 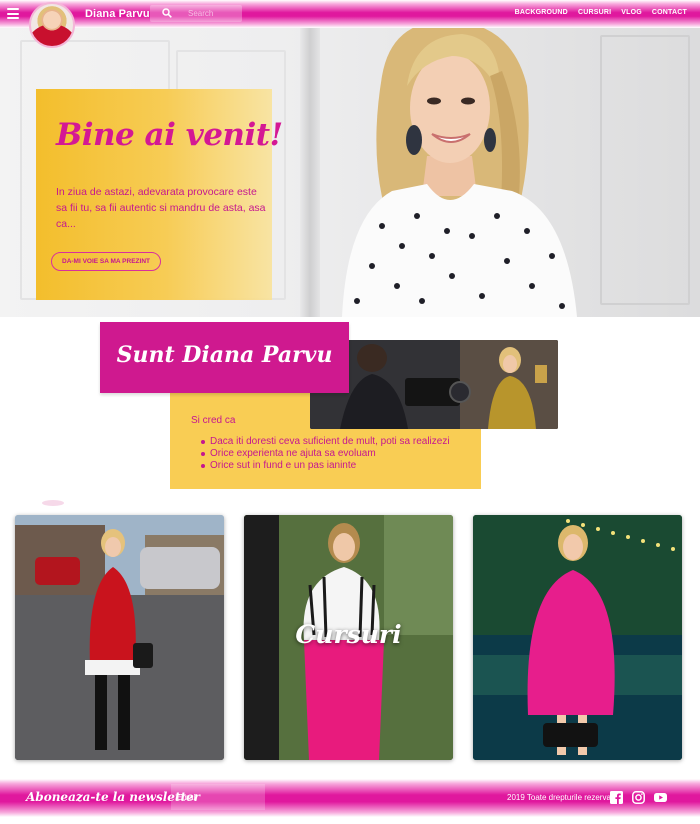 I want to click on about-title-box: Sunt Diana Parvu, so click(x=224, y=357).